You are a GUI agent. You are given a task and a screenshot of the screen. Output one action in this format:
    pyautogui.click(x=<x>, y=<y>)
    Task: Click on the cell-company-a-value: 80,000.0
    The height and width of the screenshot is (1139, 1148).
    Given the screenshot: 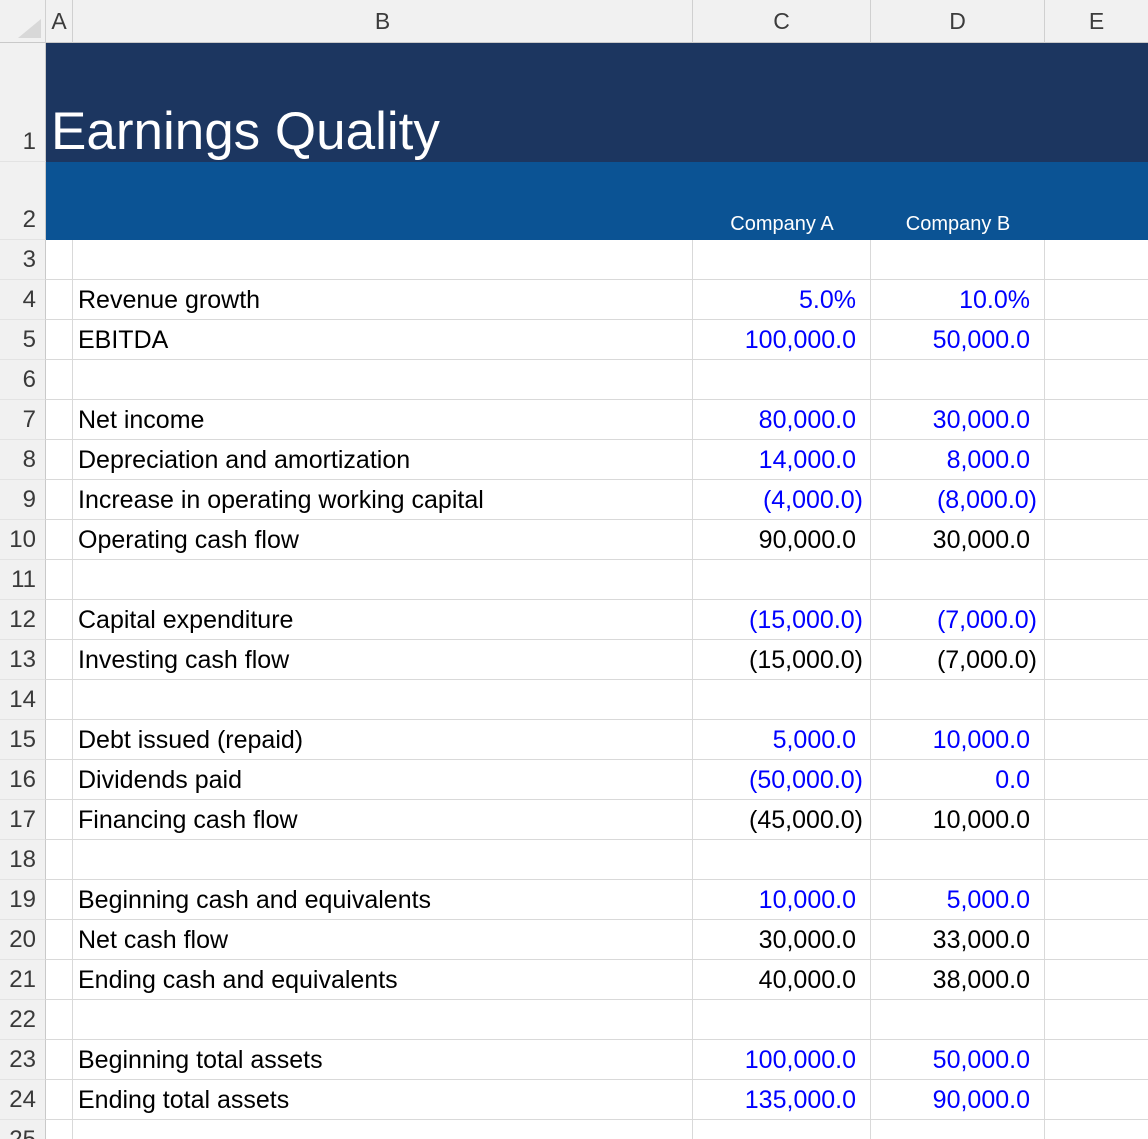 What is the action you would take?
    pyautogui.click(x=782, y=420)
    